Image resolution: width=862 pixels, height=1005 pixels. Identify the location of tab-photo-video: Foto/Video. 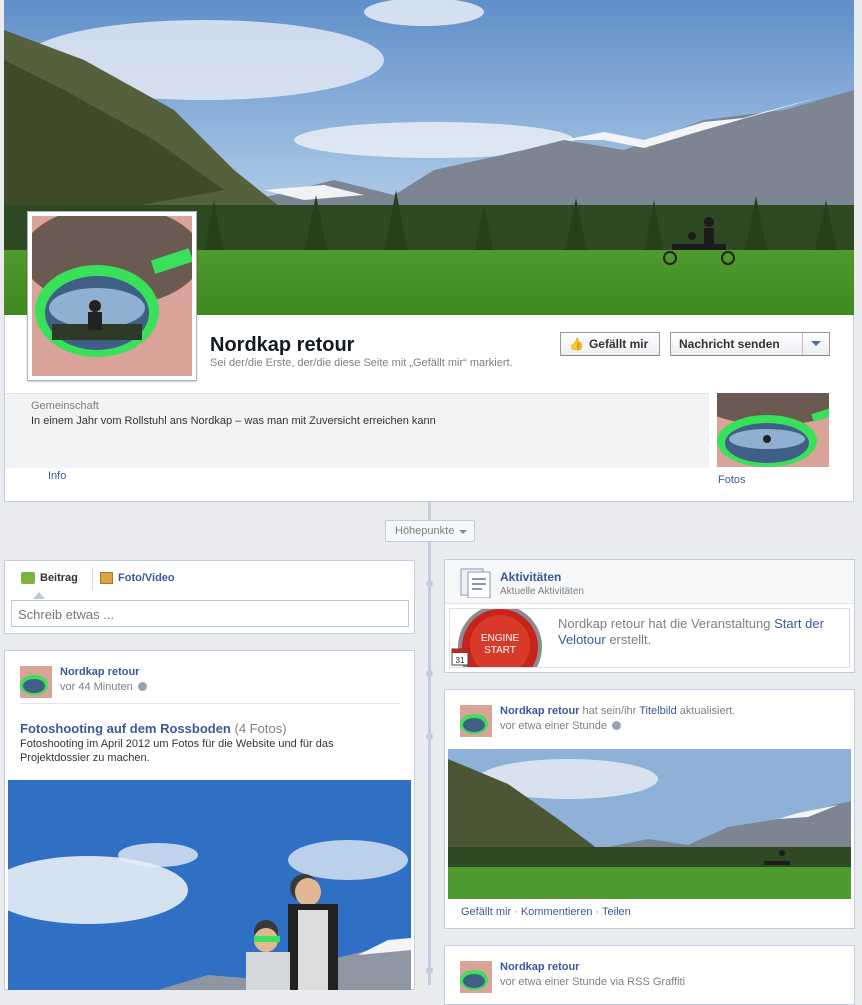
(137, 578).